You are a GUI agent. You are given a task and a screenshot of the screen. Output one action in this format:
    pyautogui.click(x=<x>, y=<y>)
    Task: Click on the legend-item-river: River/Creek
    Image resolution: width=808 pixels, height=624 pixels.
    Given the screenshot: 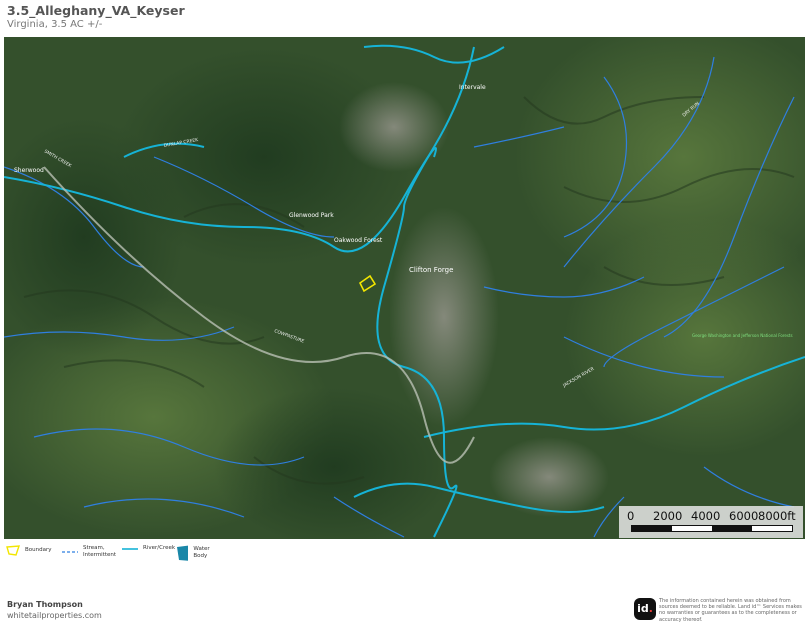 What is the action you would take?
    pyautogui.click(x=148, y=548)
    